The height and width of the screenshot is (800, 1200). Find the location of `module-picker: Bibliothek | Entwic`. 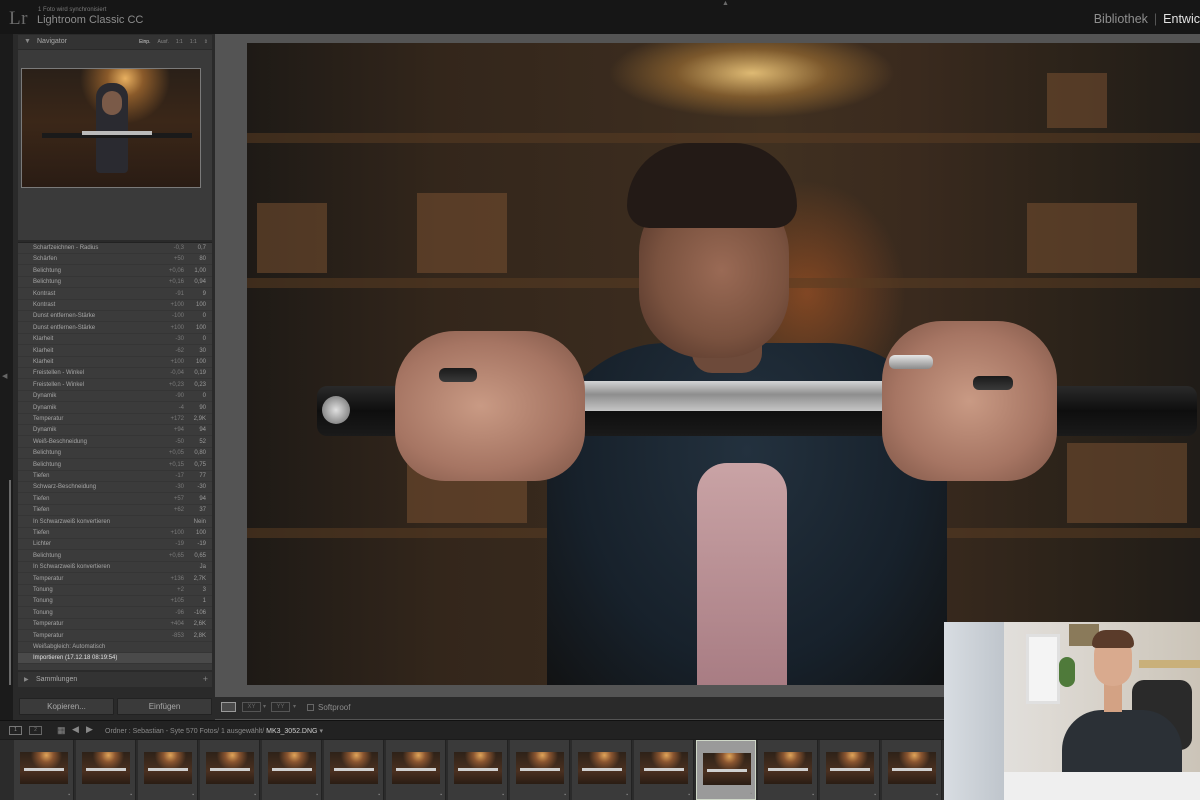

module-picker: Bibliothek | Entwic is located at coordinates (1147, 19).